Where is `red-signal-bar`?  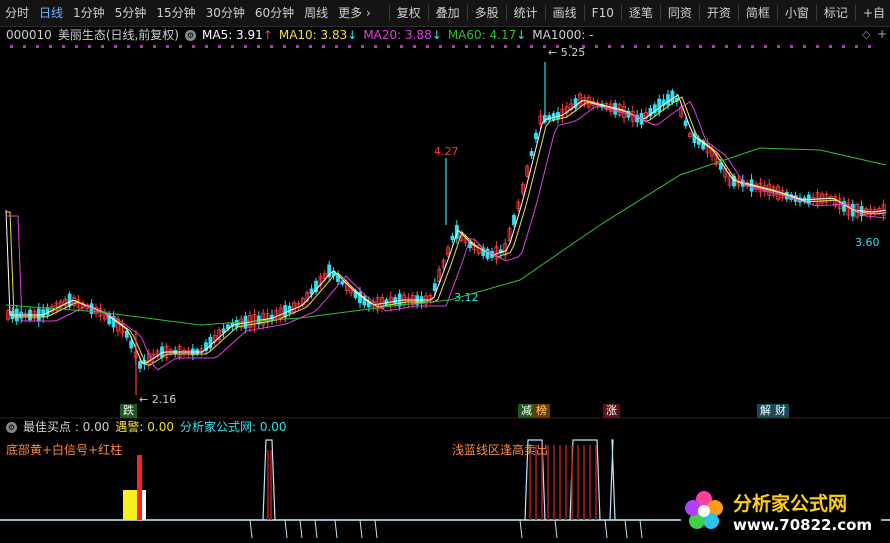
red-signal-bar is located at coordinates (139, 487).